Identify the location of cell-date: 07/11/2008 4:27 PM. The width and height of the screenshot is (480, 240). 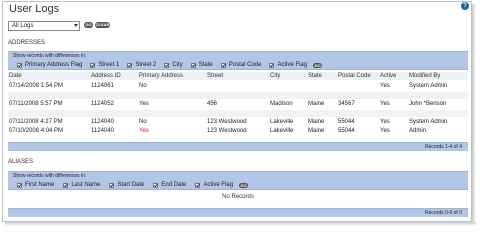
(36, 122).